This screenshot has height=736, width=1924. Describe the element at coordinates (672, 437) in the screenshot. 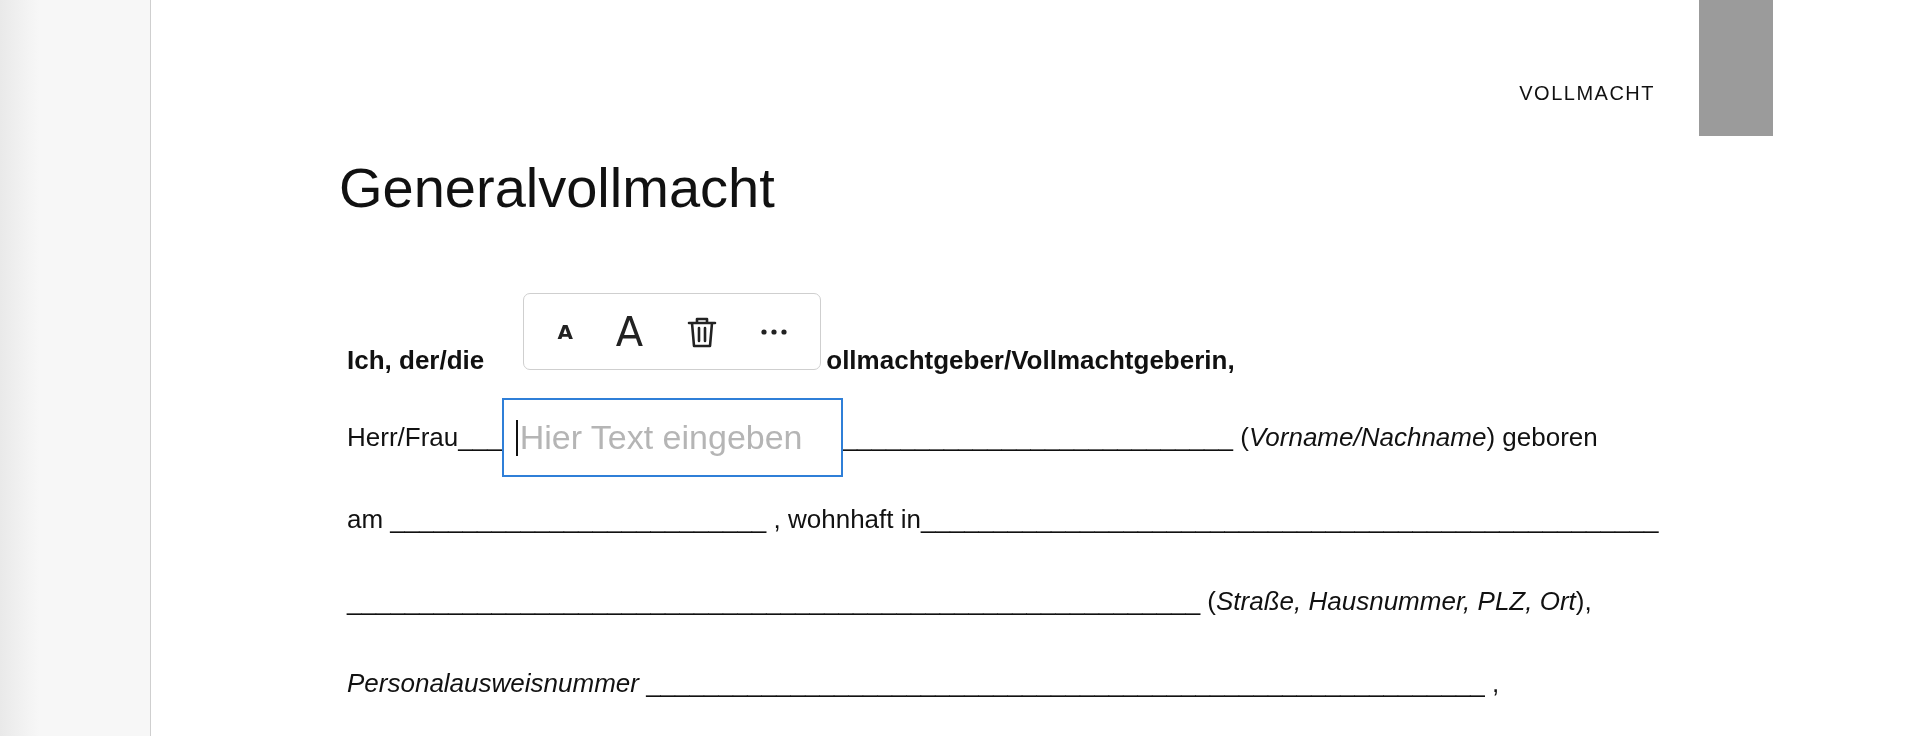

I see `input-field: Hier Text eingeben` at that location.